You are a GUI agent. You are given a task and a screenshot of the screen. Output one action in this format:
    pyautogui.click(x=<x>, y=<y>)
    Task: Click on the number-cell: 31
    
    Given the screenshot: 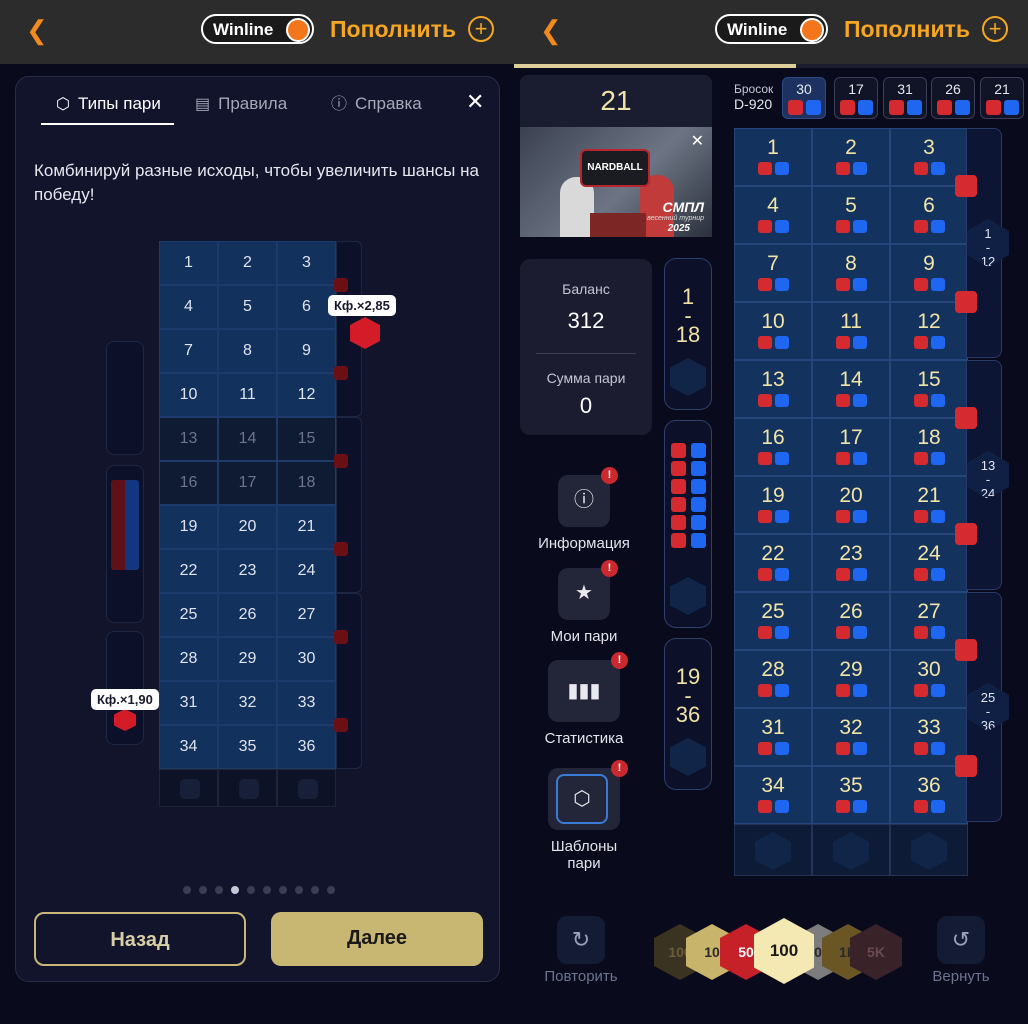 What is the action you would take?
    pyautogui.click(x=773, y=737)
    